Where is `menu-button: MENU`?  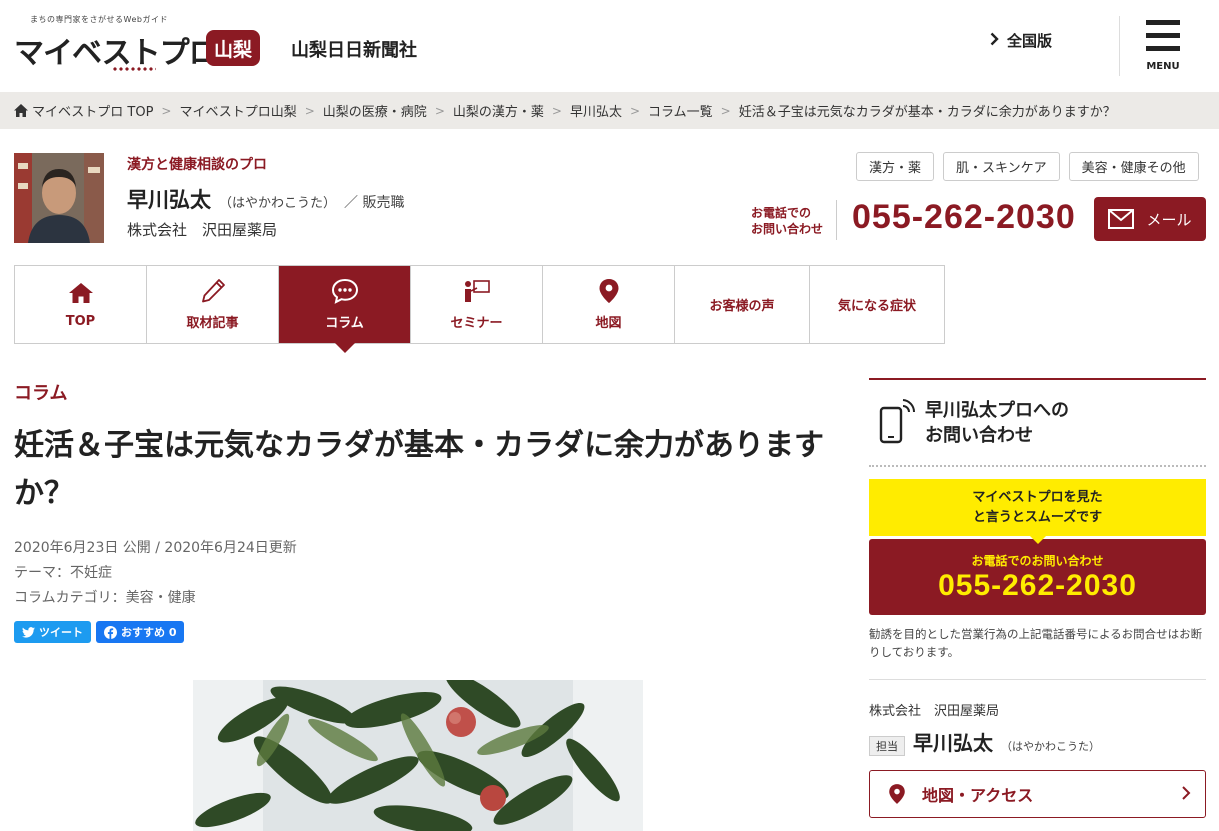
menu-button: MENU is located at coordinates (1163, 47).